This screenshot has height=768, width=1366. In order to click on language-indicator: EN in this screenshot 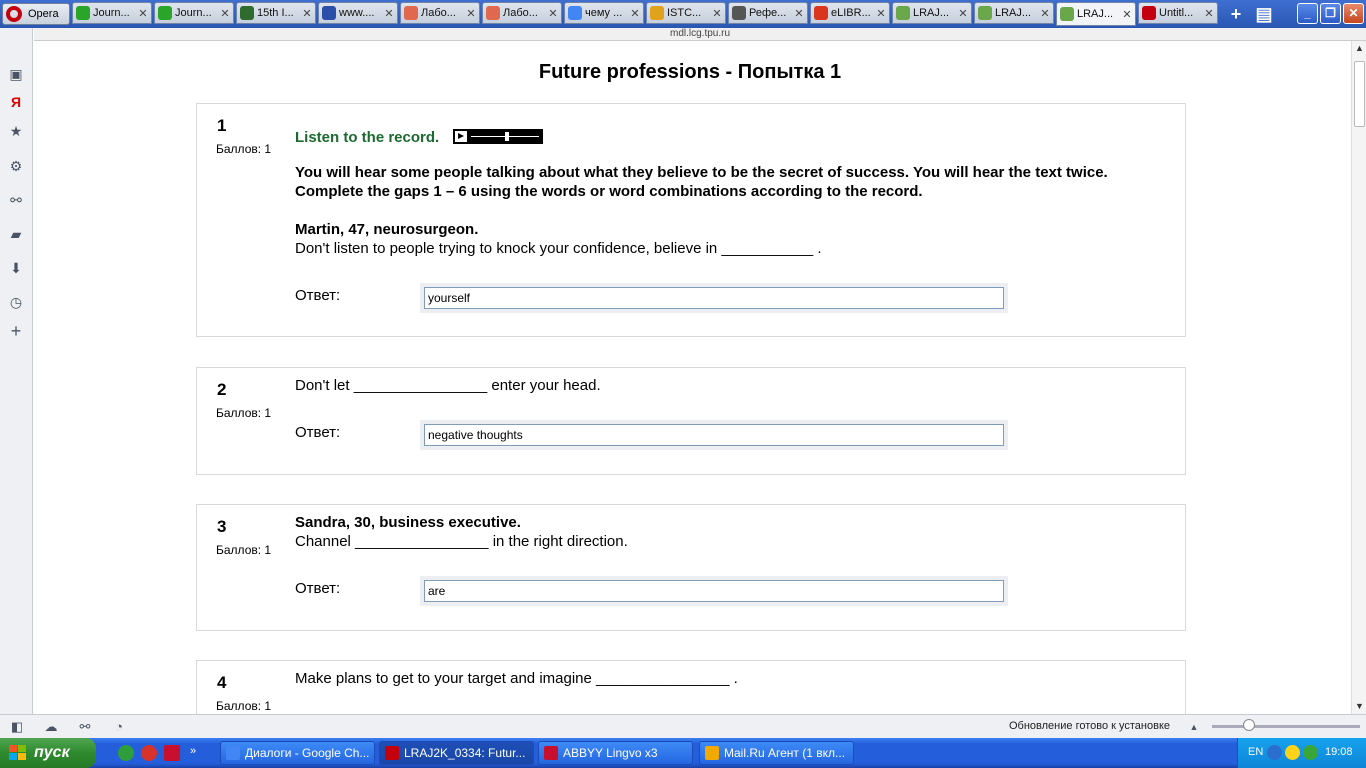, I will do `click(1255, 752)`.